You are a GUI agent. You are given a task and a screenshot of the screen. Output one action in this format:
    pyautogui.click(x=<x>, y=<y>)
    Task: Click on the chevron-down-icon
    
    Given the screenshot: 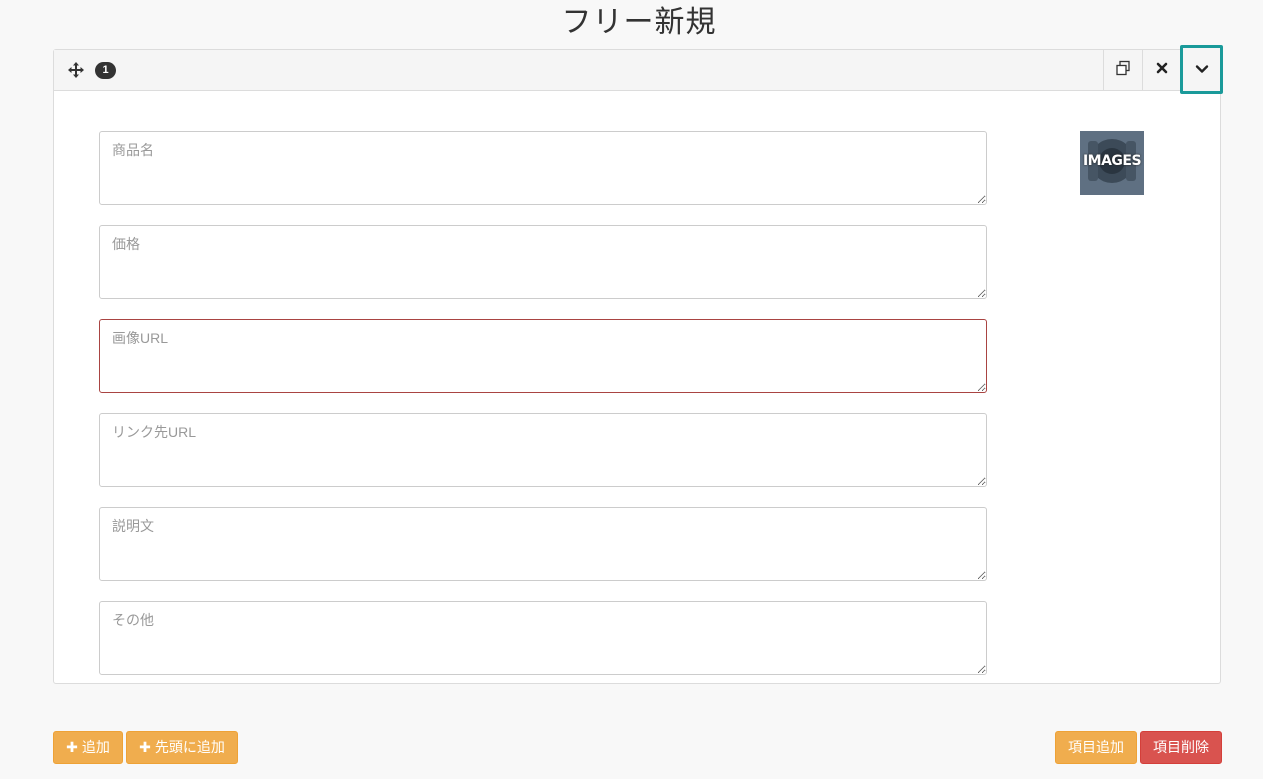 What is the action you would take?
    pyautogui.click(x=1202, y=70)
    